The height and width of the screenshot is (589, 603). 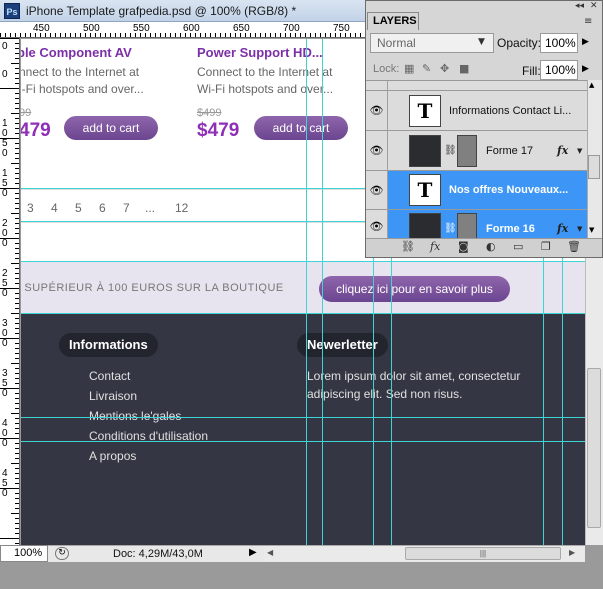 I want to click on layers-tab: LAYERS, so click(x=393, y=21).